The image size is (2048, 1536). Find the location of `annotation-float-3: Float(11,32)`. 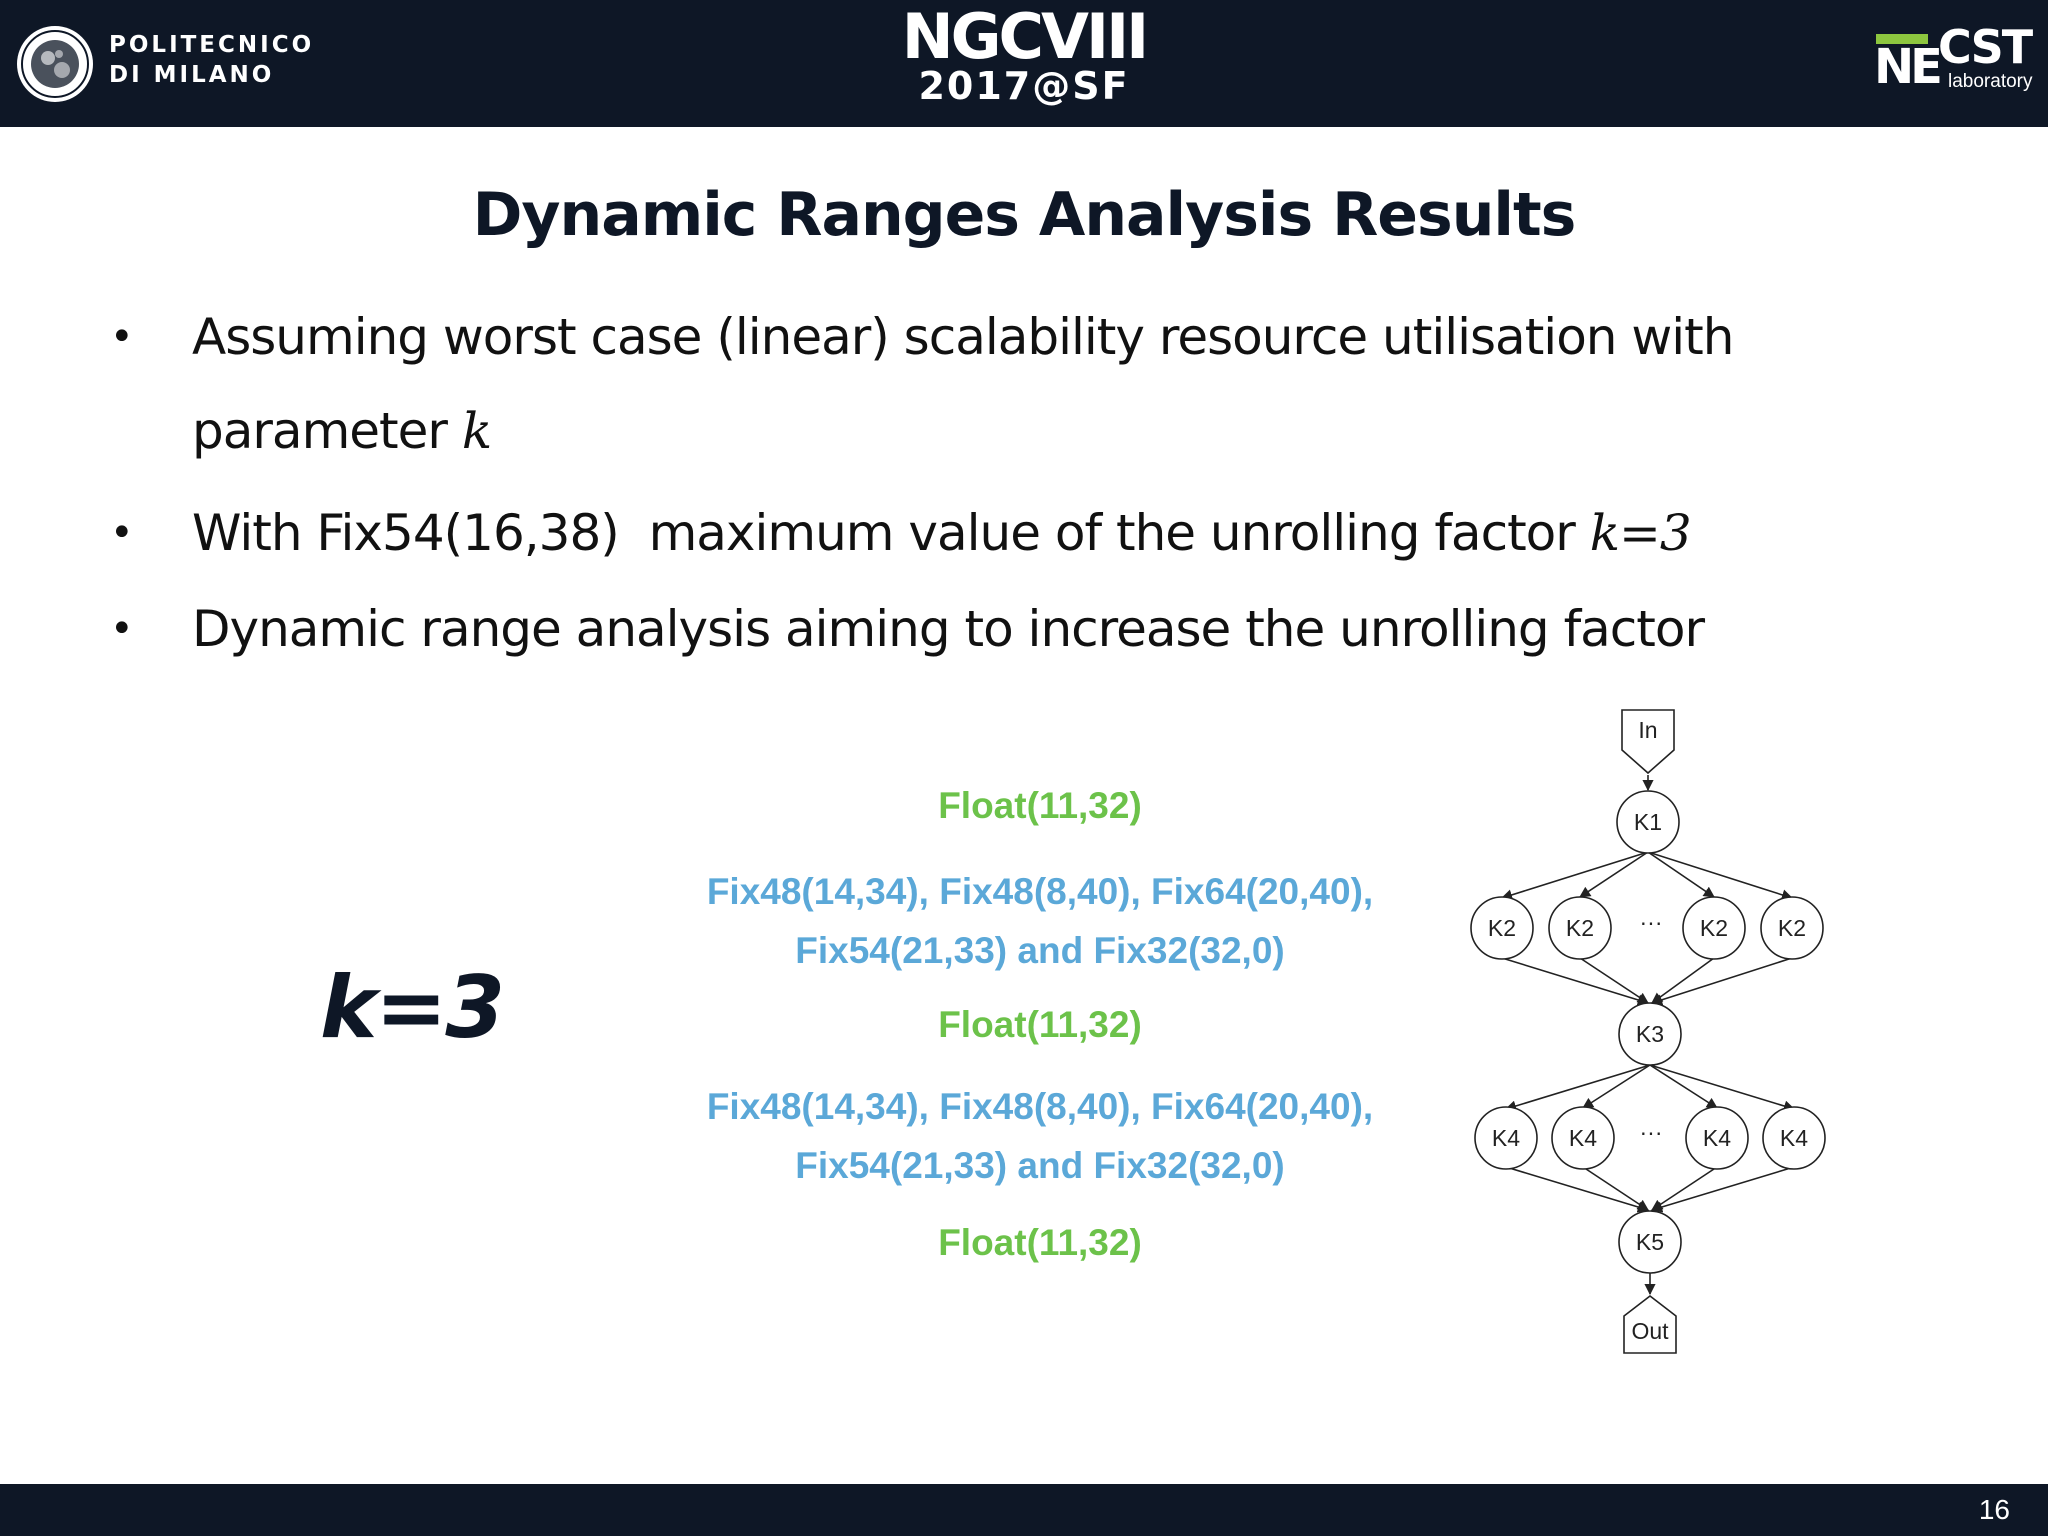

annotation-float-3: Float(11,32) is located at coordinates (1040, 1242).